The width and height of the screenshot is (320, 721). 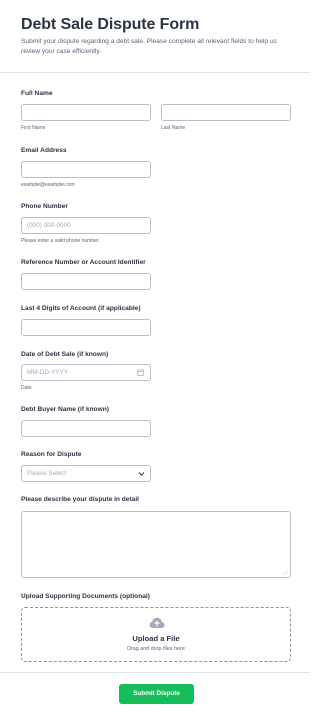 I want to click on phone-input: (000) 000-0000, so click(x=86, y=225).